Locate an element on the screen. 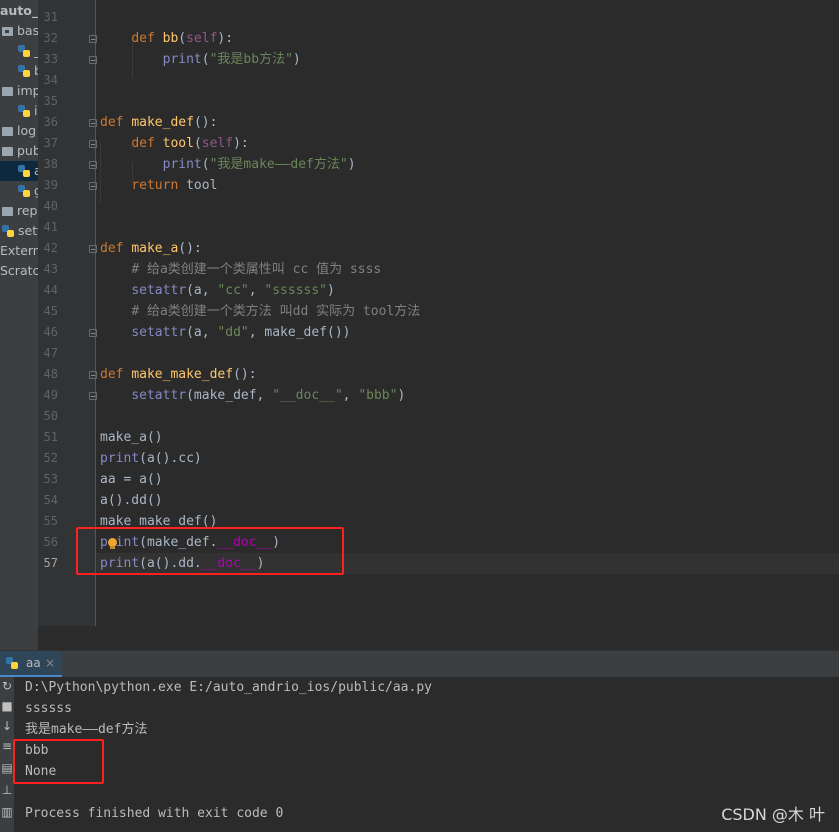 This screenshot has height=832, width=839. tree-item-pub: pub is located at coordinates (20, 151).